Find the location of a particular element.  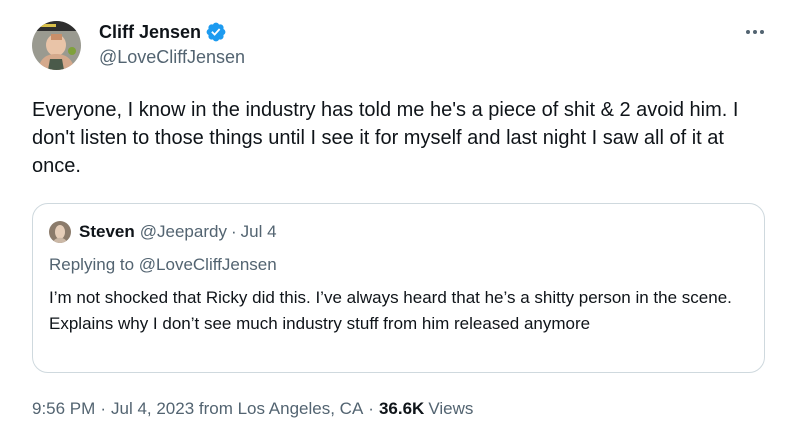

tweet-time: 9:56 PM is located at coordinates (63, 409).